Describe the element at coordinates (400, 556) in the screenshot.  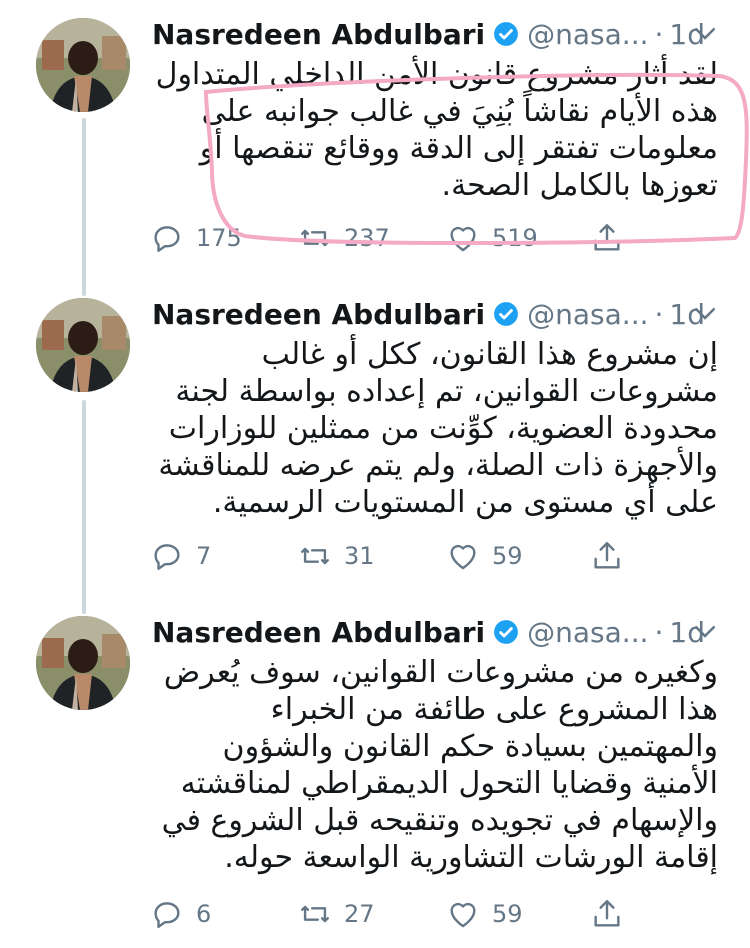
I see `tweet-actions: 7 31 59` at that location.